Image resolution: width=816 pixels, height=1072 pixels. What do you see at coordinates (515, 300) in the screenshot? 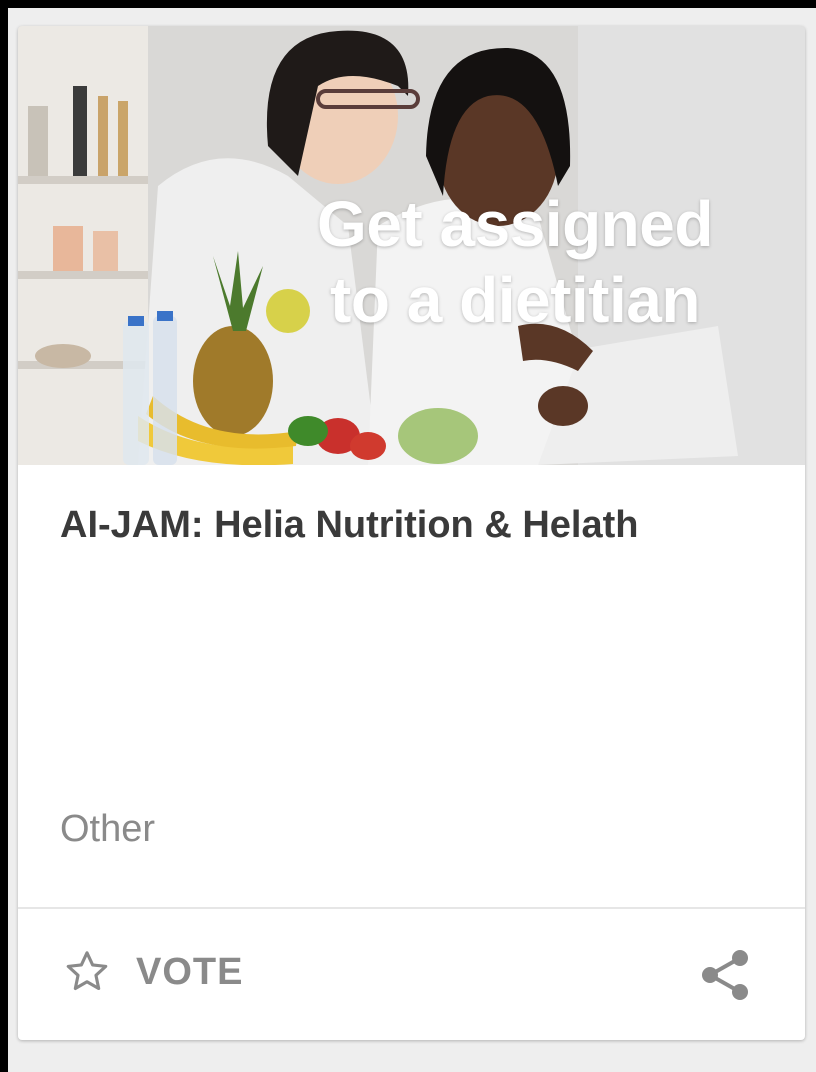
I see `hero-caption-line-2: to a dietitian` at bounding box center [515, 300].